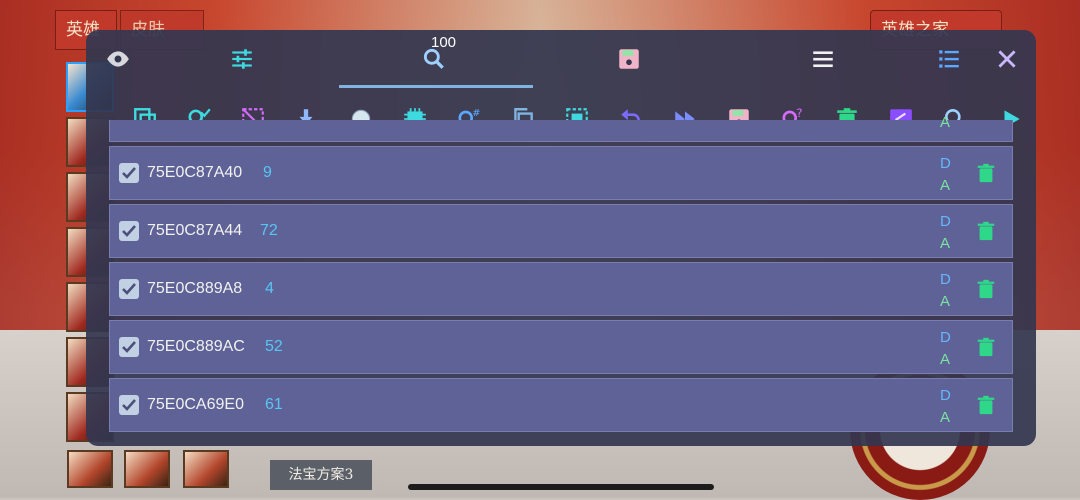 This screenshot has width=1080, height=500. I want to click on row-value: 9, so click(267, 173).